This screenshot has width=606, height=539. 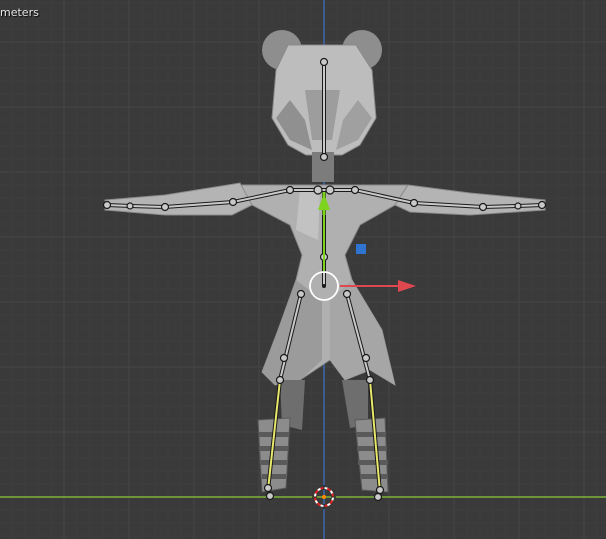 I want to click on right-arm-mesh, so click(x=470, y=200).